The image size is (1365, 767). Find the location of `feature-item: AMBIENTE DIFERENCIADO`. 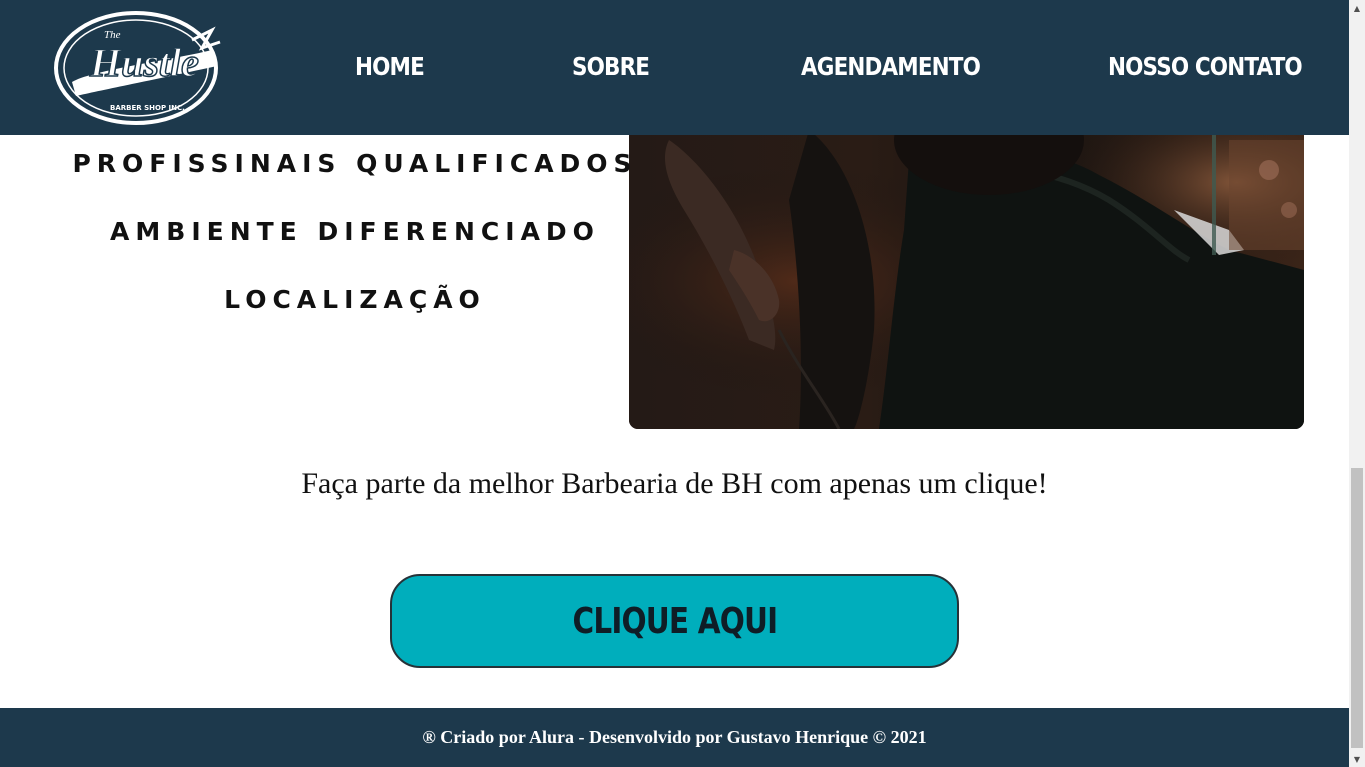

feature-item: AMBIENTE DIFERENCIADO is located at coordinates (355, 231).